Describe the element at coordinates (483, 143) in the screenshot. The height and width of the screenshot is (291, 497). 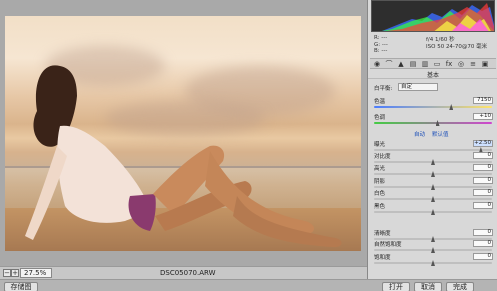
I see `slider-value-field: +2.50` at that location.